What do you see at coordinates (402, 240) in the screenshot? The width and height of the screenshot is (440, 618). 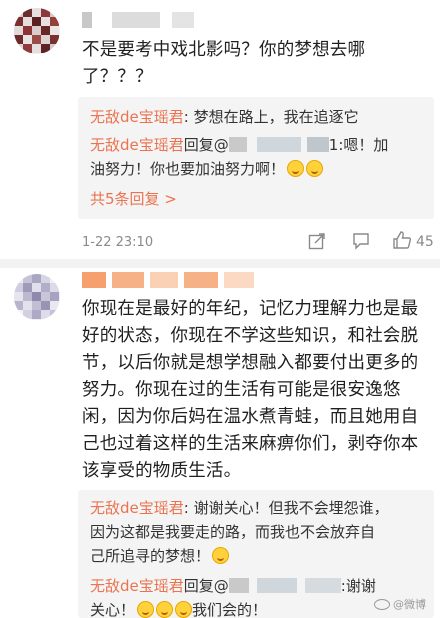 I see `like-thumb-icon` at bounding box center [402, 240].